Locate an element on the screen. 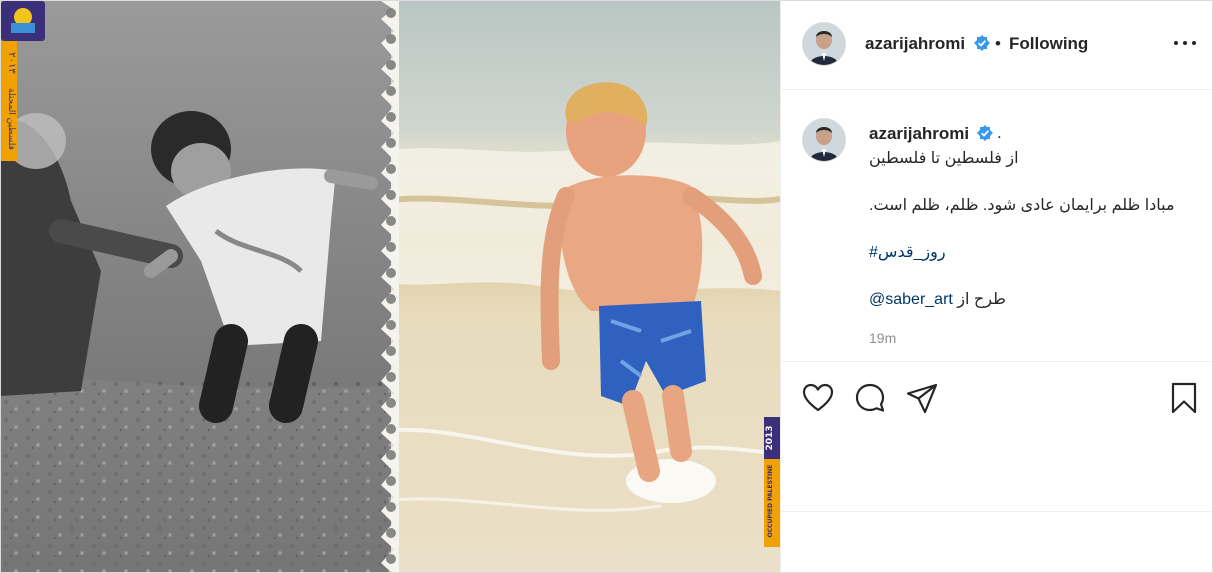 This screenshot has height=573, width=1213. stamp-year-right: 2013 is located at coordinates (770, 437).